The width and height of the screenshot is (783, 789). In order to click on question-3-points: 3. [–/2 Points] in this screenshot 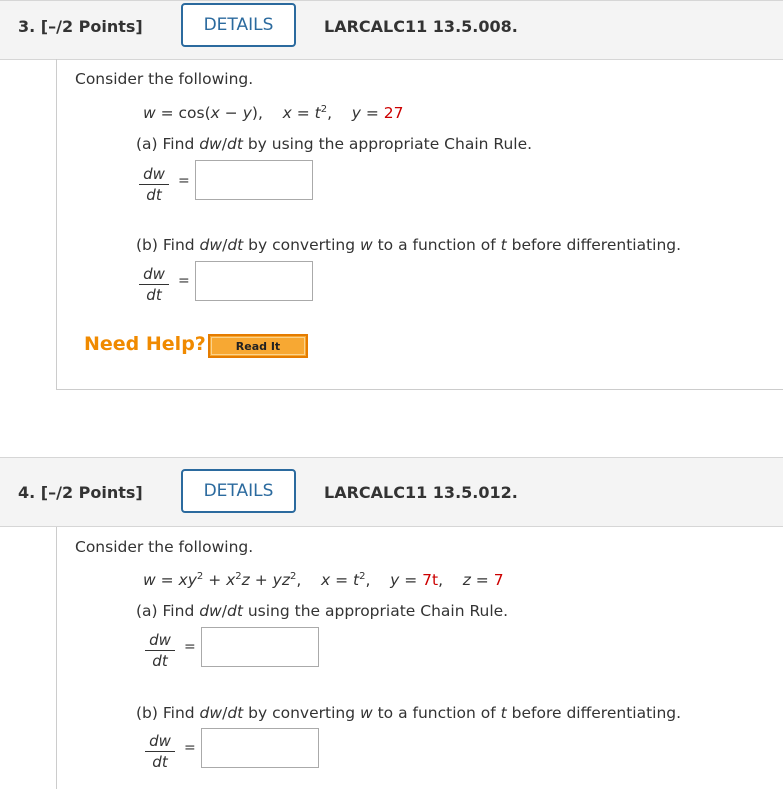, I will do `click(80, 26)`.